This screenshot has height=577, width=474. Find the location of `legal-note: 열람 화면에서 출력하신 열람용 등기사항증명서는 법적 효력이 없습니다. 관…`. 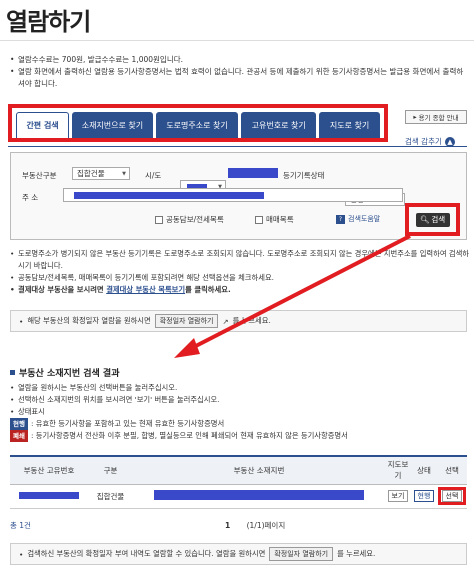

legal-note: 열람 화면에서 출력하신 열람용 등기사항증명서는 법적 효력이 없습니다. 관… is located at coordinates (237, 78).